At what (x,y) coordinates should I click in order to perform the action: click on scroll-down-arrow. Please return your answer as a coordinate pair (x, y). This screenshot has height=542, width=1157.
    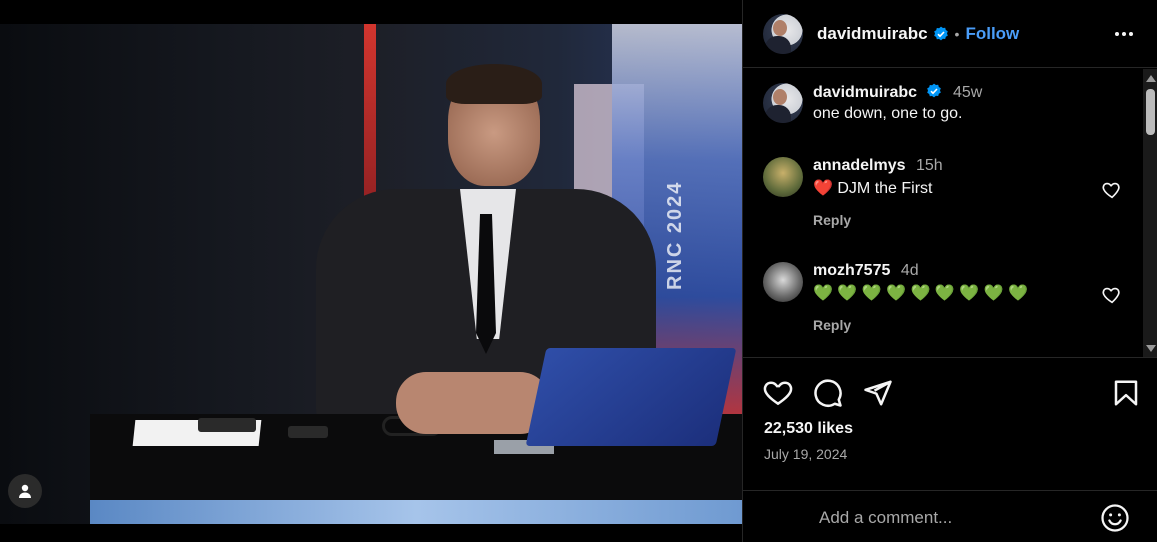
    Looking at the image, I should click on (1151, 348).